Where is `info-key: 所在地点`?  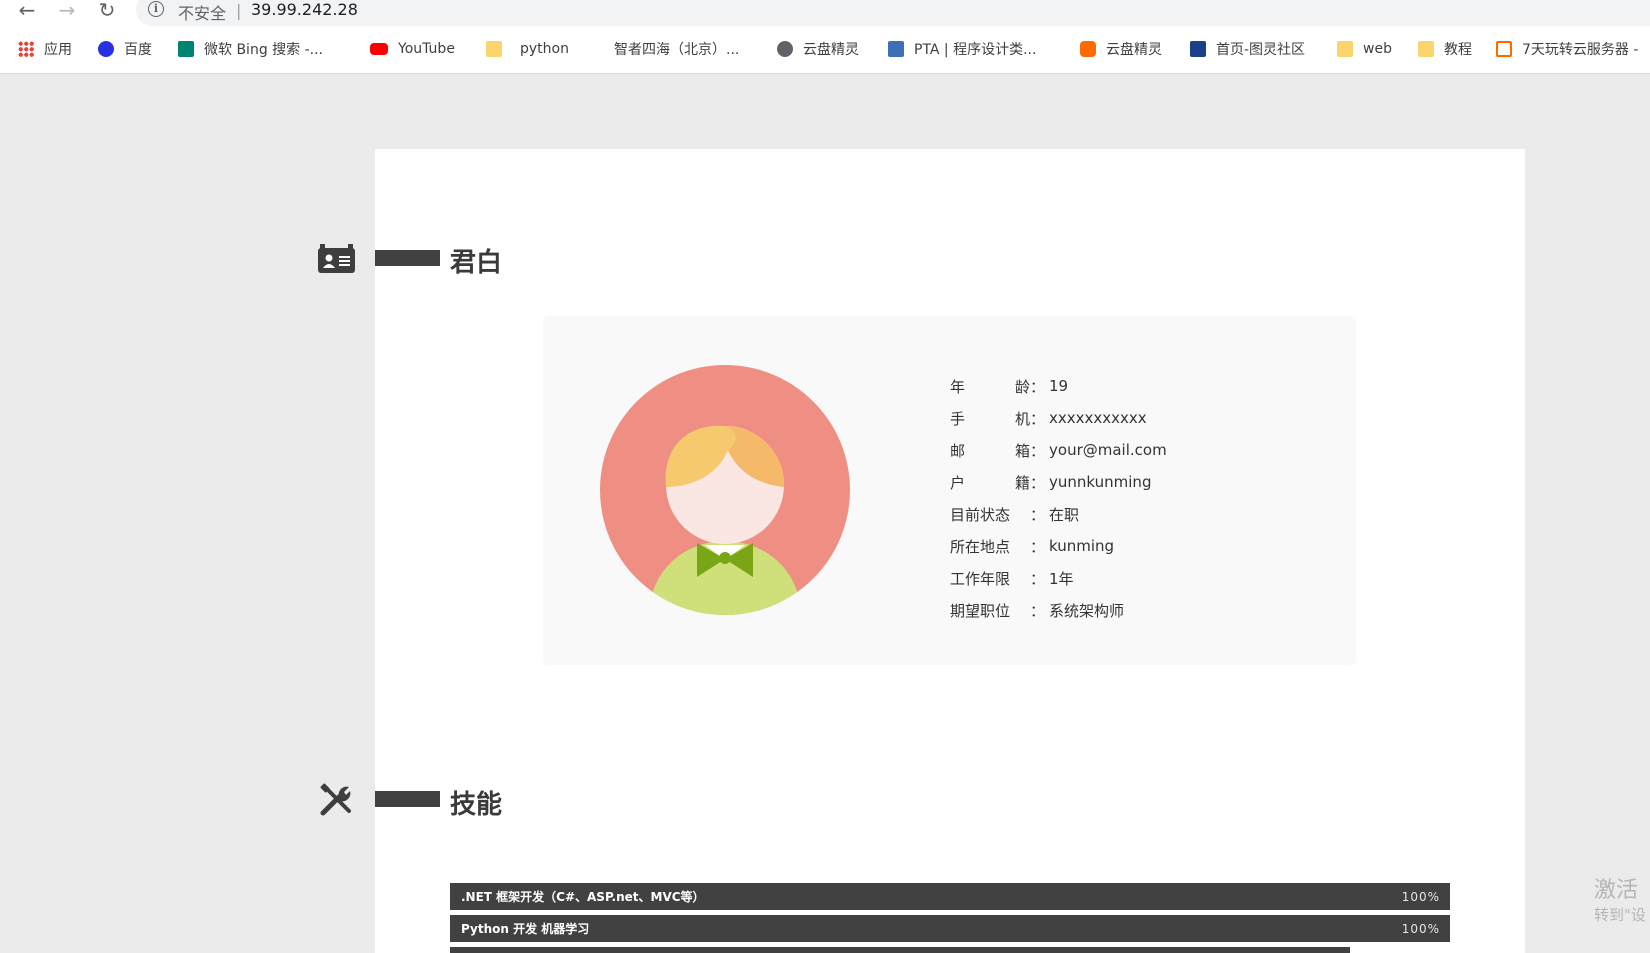
info-key: 所在地点 is located at coordinates (990, 546).